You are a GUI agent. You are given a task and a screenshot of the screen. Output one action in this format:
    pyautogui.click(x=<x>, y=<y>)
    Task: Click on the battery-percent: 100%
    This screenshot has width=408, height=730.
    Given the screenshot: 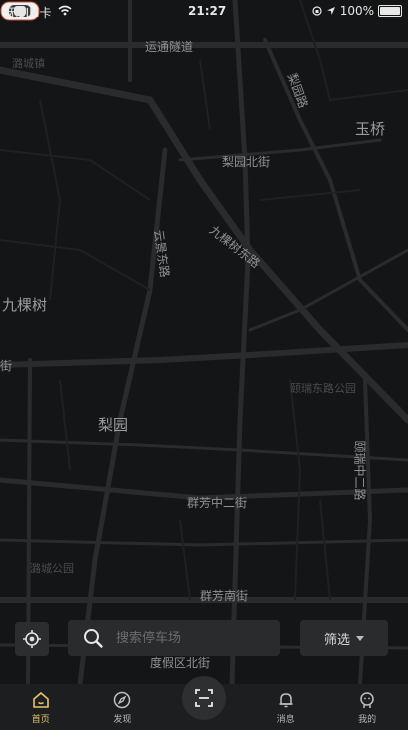 What is the action you would take?
    pyautogui.click(x=356, y=11)
    